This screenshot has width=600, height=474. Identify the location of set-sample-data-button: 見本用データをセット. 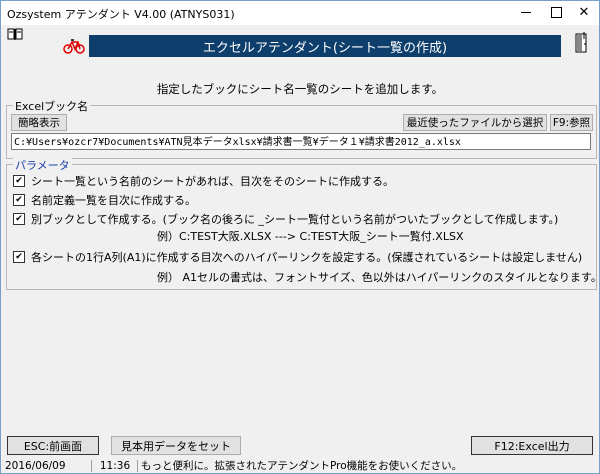
(176, 445).